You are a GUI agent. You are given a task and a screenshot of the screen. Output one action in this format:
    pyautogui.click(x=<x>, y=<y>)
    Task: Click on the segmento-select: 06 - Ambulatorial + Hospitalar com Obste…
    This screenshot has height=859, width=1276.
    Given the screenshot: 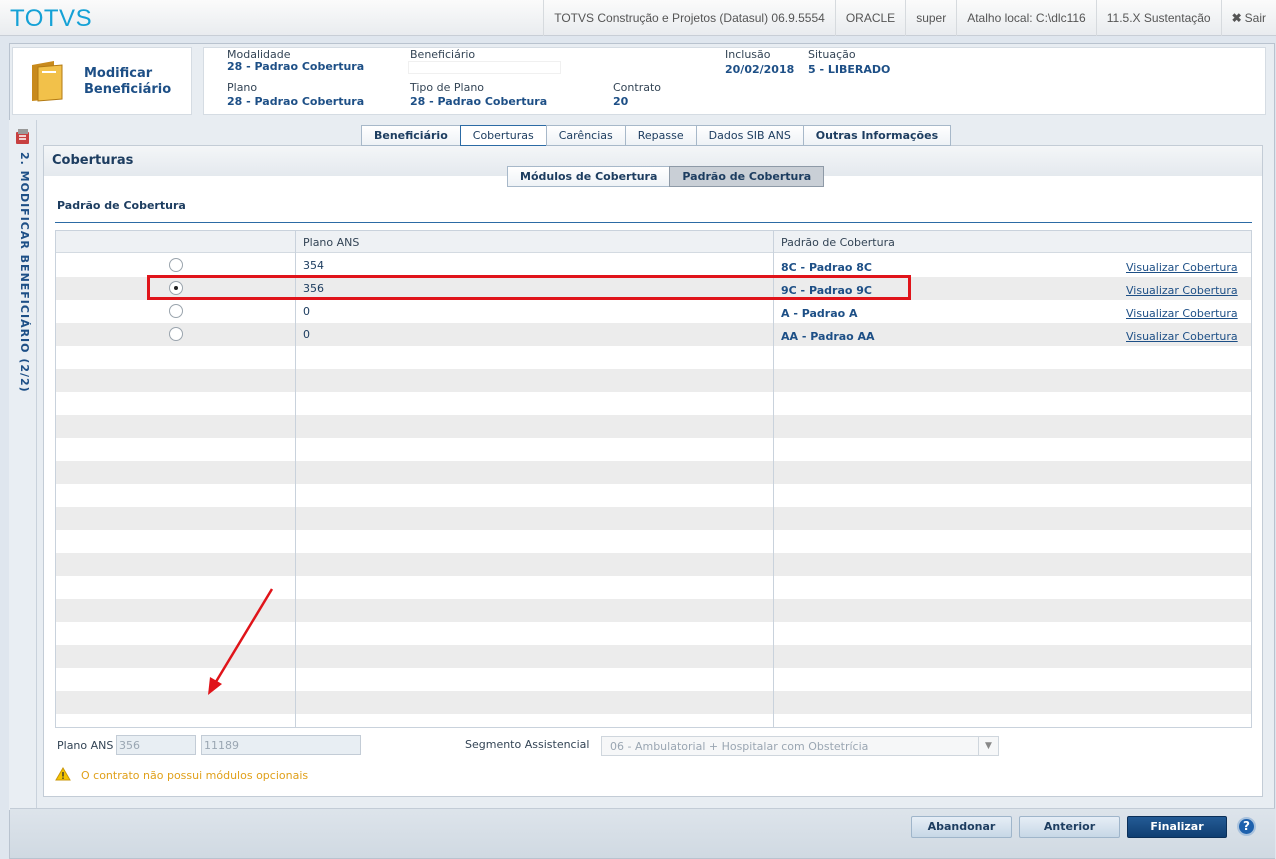 What is the action you would take?
    pyautogui.click(x=800, y=746)
    